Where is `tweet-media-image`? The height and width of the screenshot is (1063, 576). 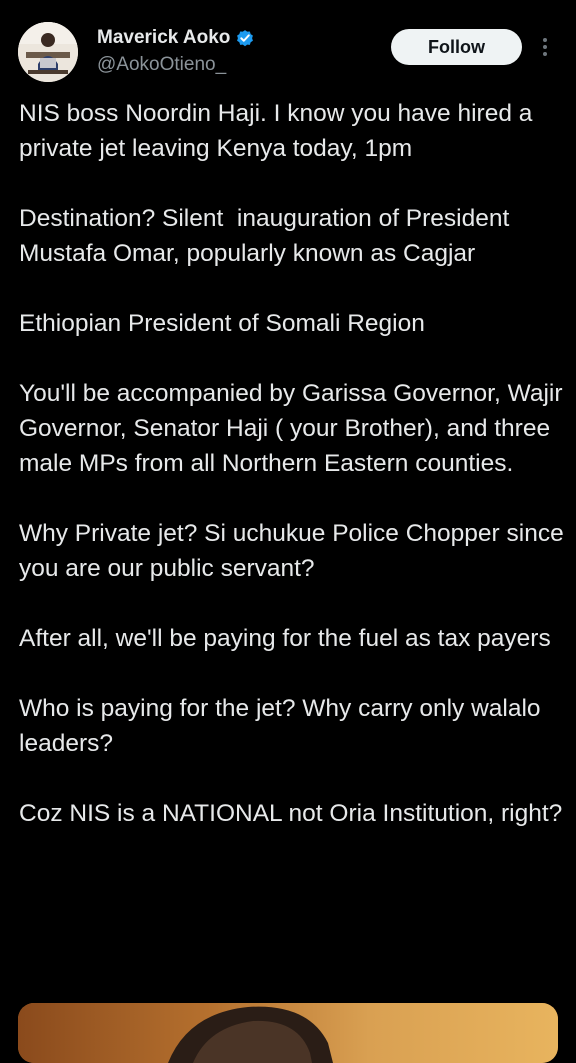 tweet-media-image is located at coordinates (288, 1033).